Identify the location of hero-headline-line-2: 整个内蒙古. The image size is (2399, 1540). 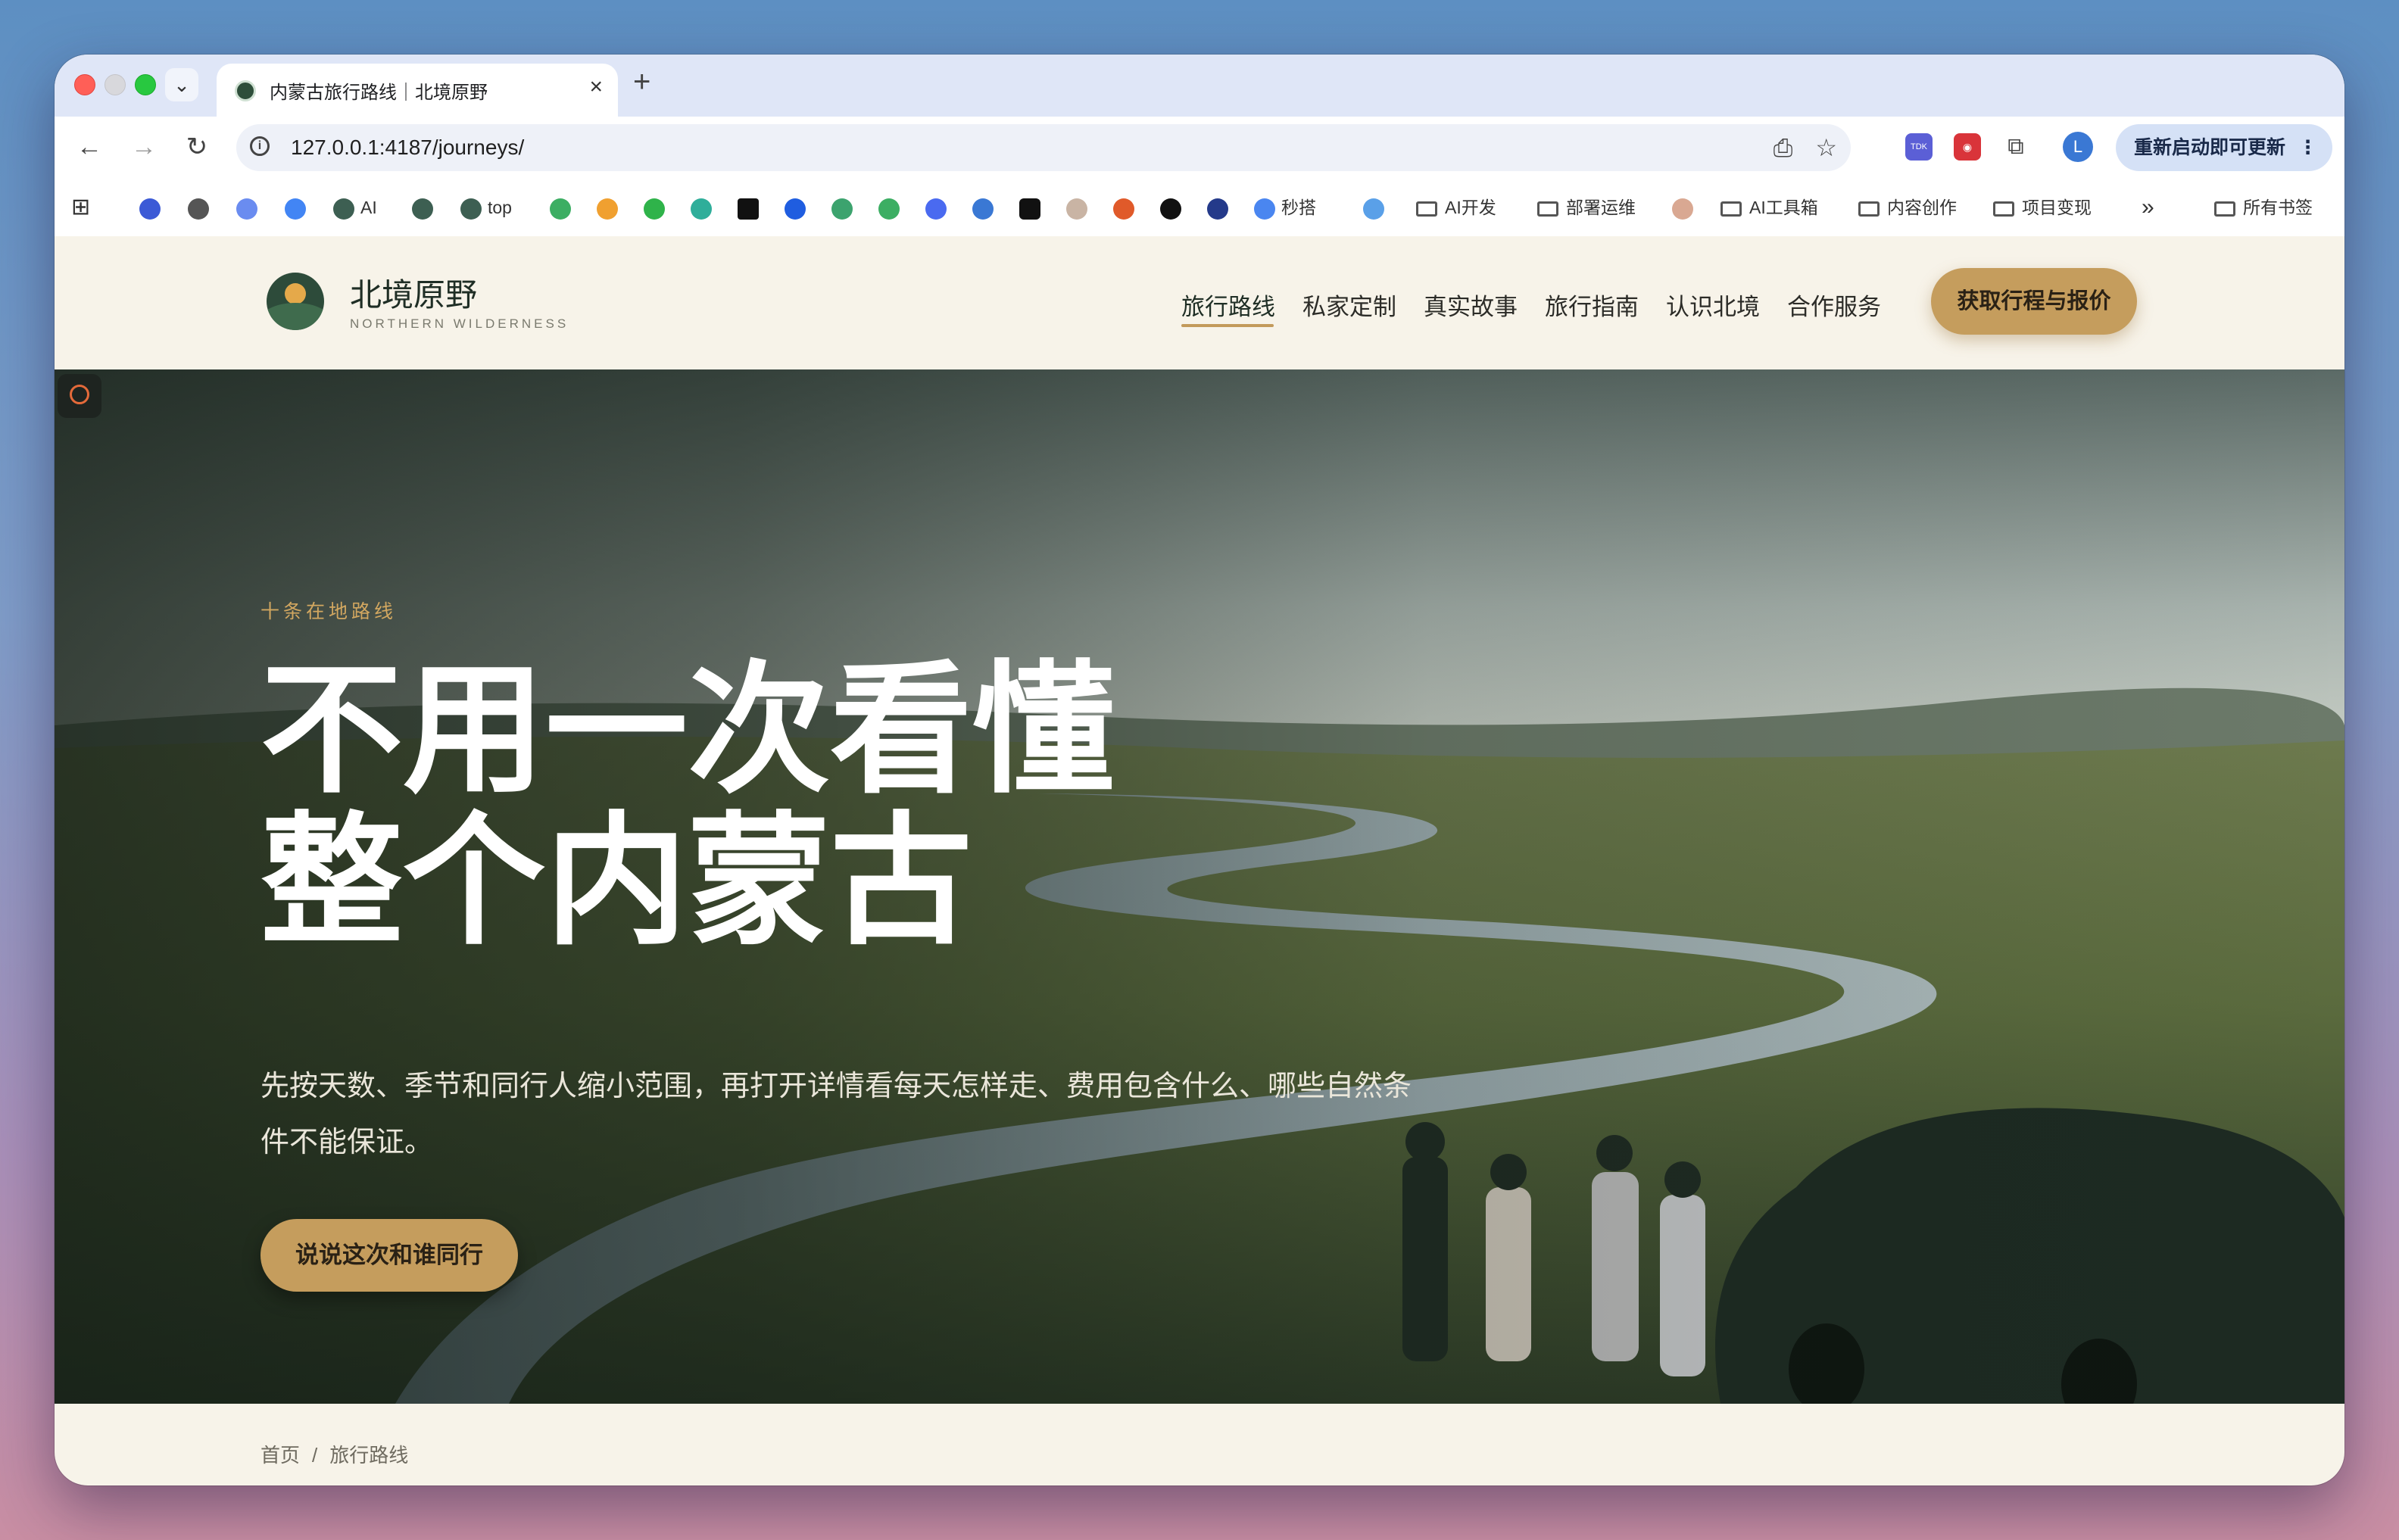
(616, 881).